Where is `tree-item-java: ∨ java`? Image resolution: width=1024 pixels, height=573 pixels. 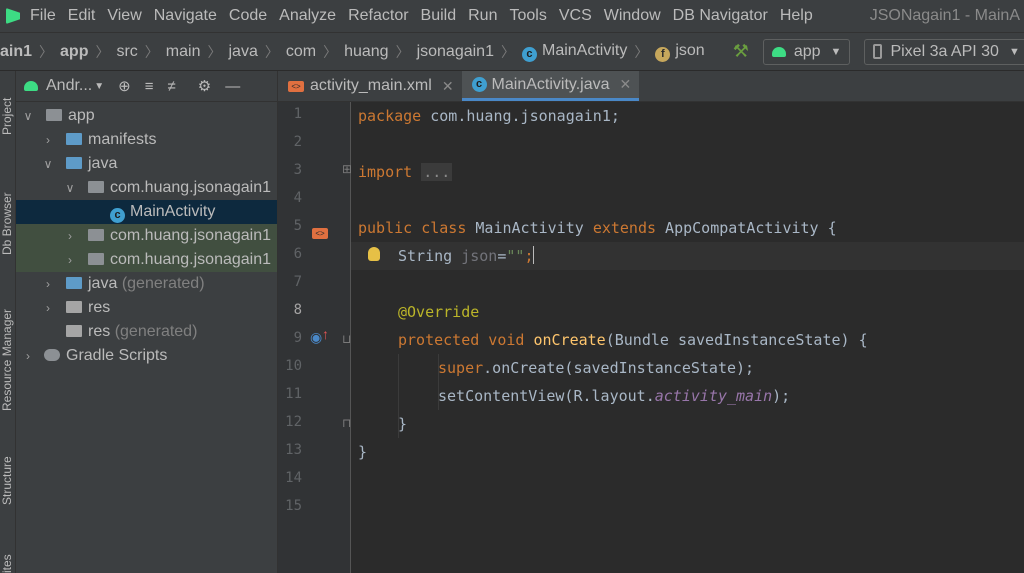 tree-item-java: ∨ java is located at coordinates (146, 164).